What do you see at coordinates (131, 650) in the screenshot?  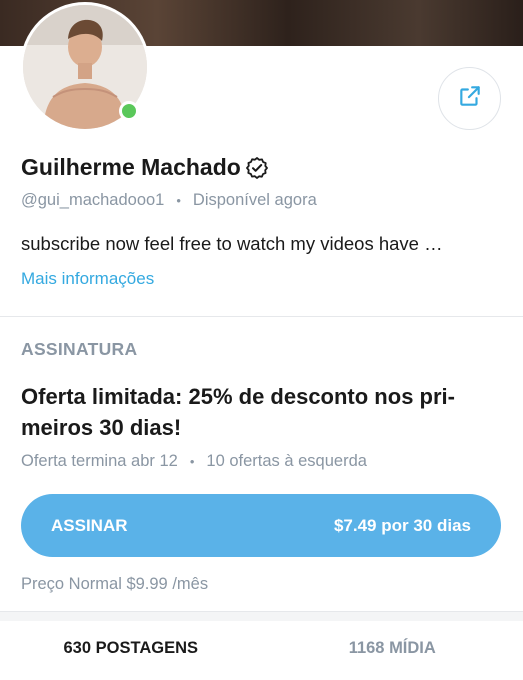 I see `tab-posts: 630 POSTAGENS` at bounding box center [131, 650].